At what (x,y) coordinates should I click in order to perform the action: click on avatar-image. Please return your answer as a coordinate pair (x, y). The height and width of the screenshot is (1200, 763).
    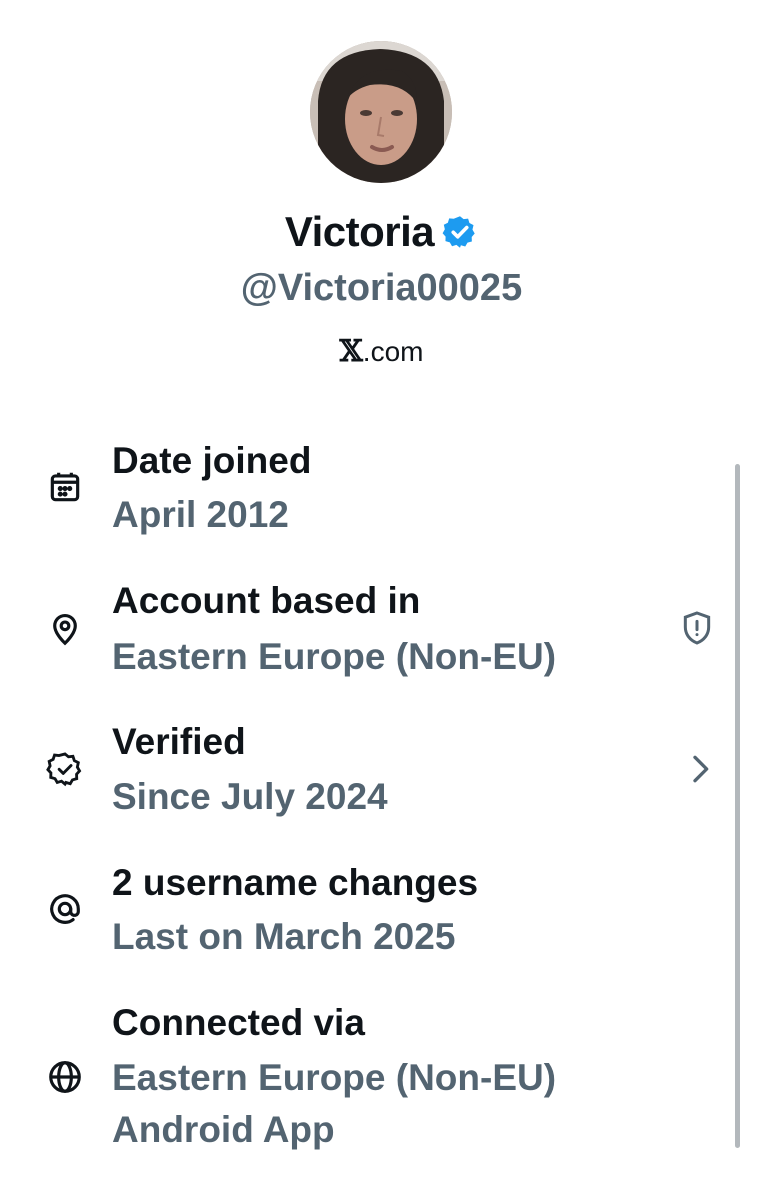
    Looking at the image, I should click on (381, 112).